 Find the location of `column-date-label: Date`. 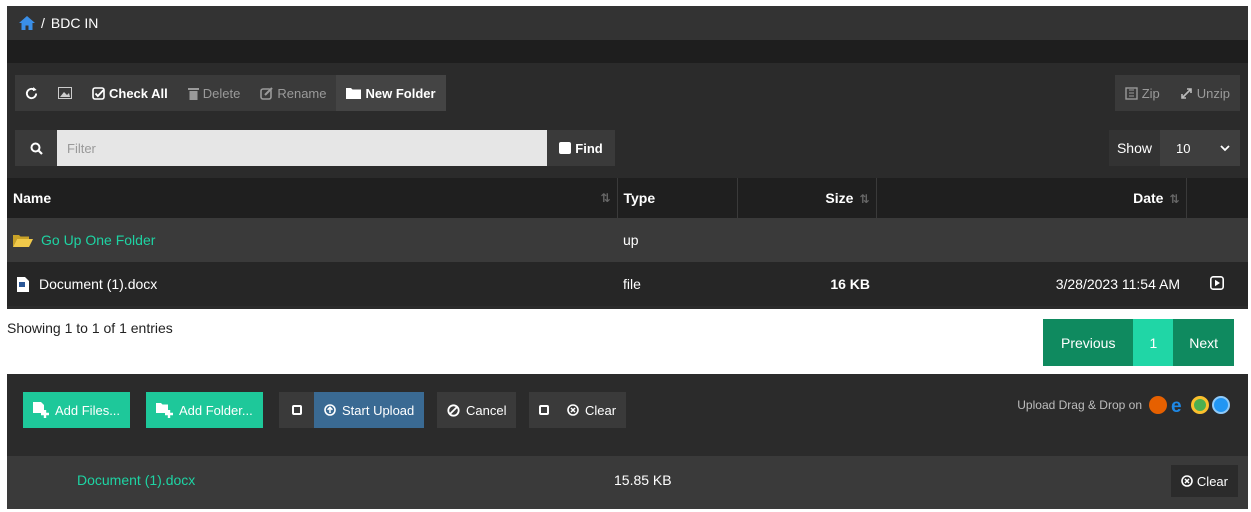

column-date-label: Date is located at coordinates (1148, 198).